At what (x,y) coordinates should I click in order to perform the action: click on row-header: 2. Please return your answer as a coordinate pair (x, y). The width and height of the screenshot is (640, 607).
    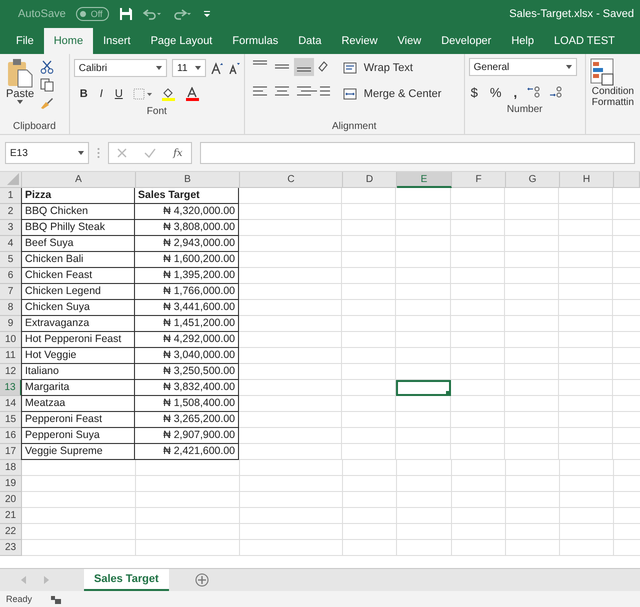
    Looking at the image, I should click on (11, 212).